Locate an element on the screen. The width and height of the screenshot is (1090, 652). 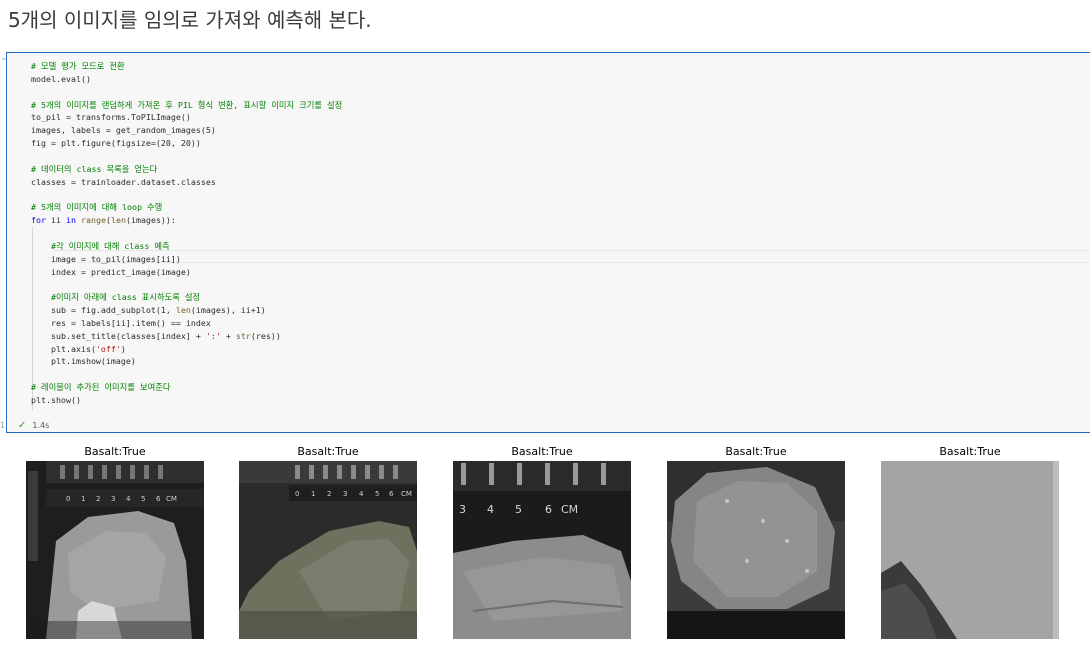
code-token: in is located at coordinates (70, 220).